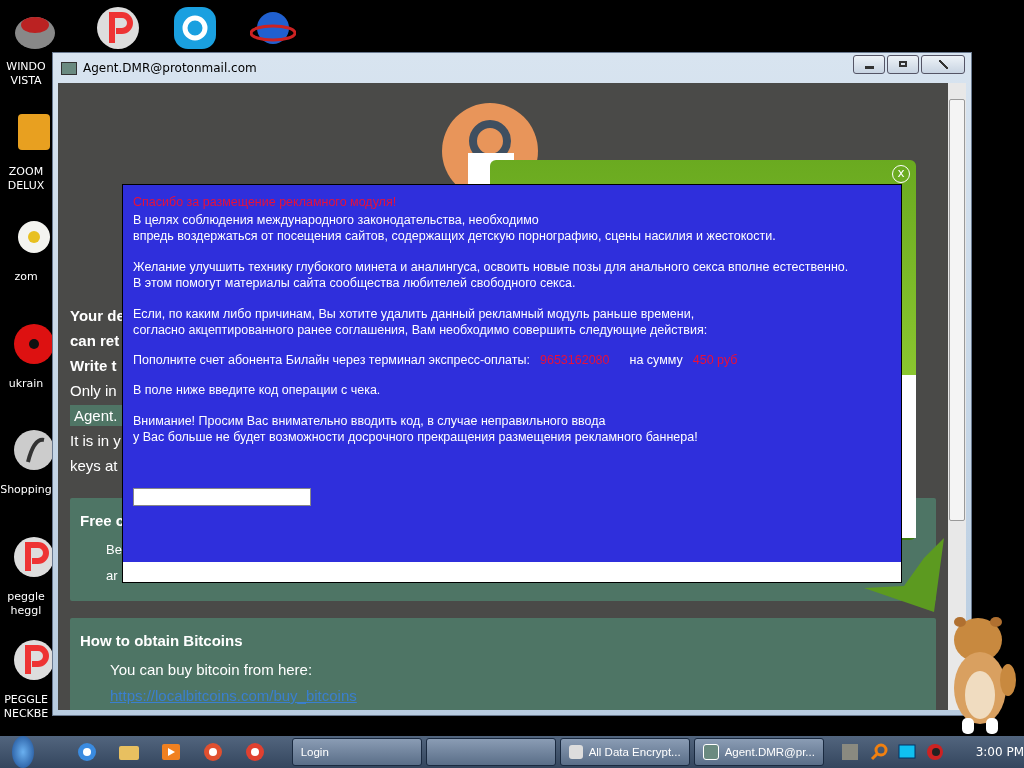 This screenshot has width=1024, height=768. I want to click on message-text: It is in y, so click(95, 441).